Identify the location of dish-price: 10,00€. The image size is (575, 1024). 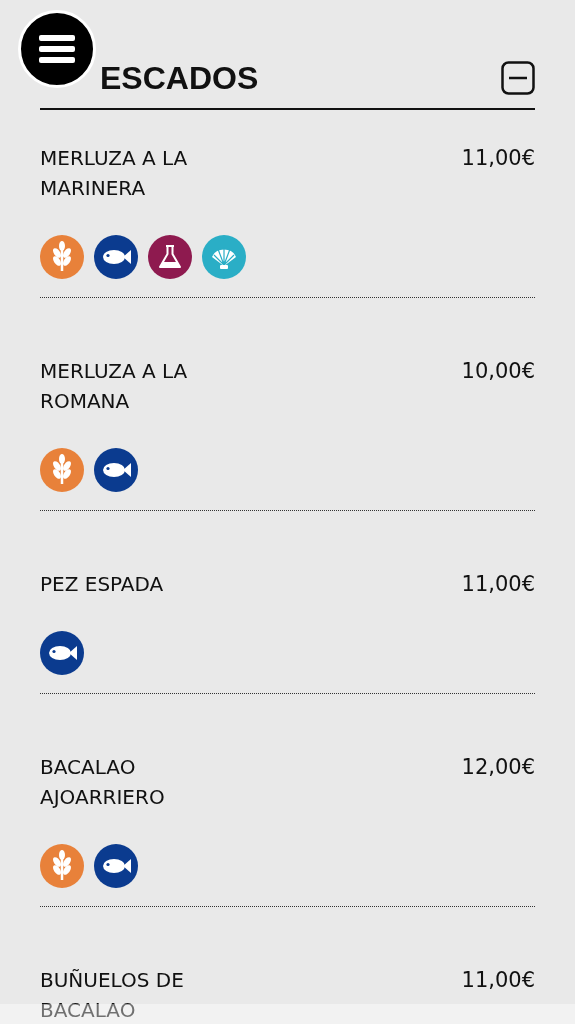
(498, 371).